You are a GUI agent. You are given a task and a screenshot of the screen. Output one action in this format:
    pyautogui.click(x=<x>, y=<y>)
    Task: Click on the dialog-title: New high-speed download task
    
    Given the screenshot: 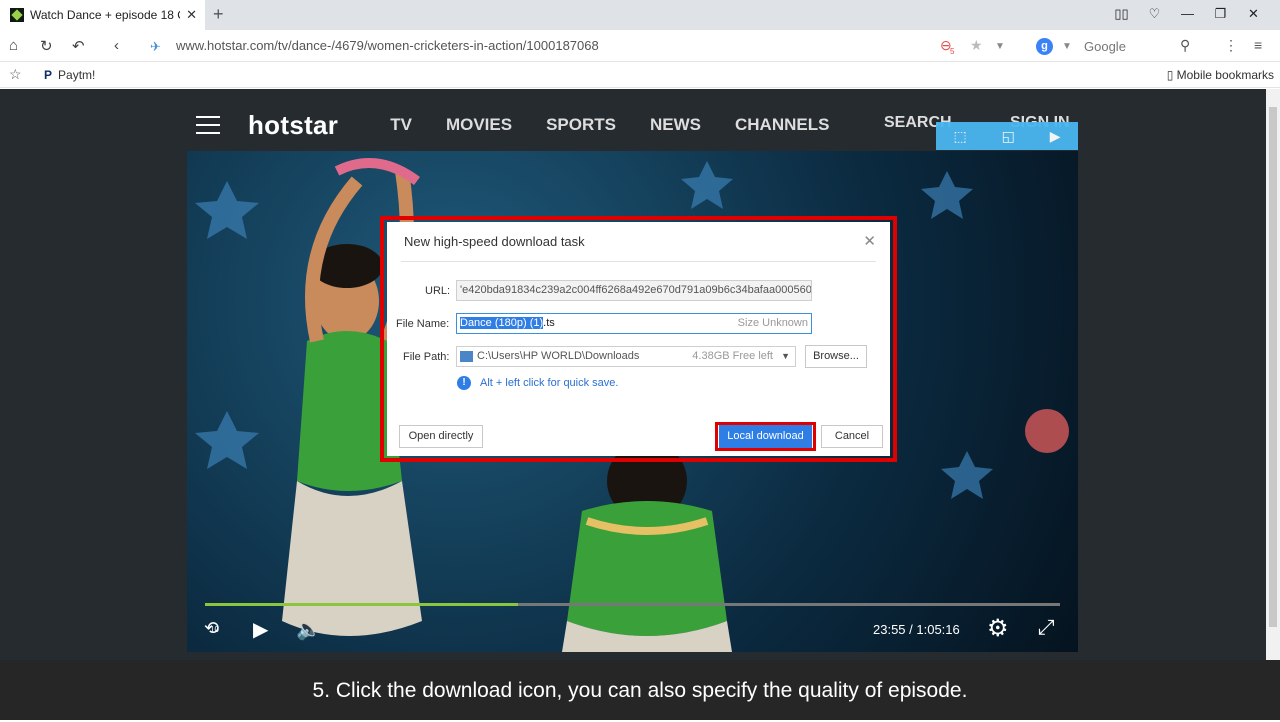 What is the action you would take?
    pyautogui.click(x=494, y=241)
    